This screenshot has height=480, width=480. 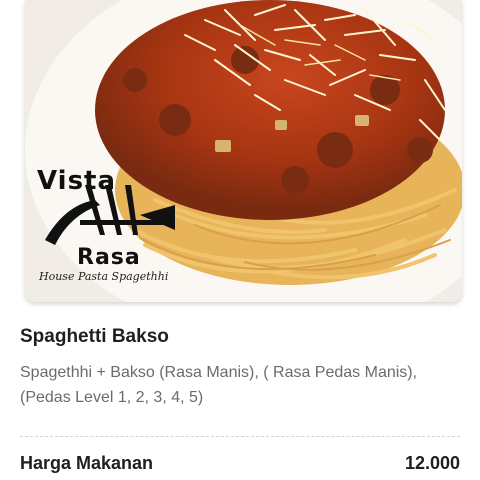 I want to click on logo-rasa-text: Rasa, so click(x=109, y=257).